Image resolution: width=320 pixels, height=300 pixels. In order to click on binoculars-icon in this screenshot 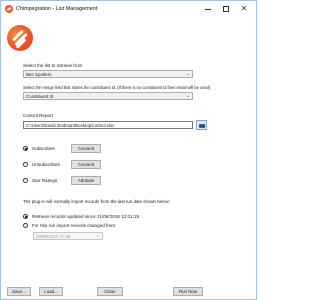, I will do `click(202, 125)`.